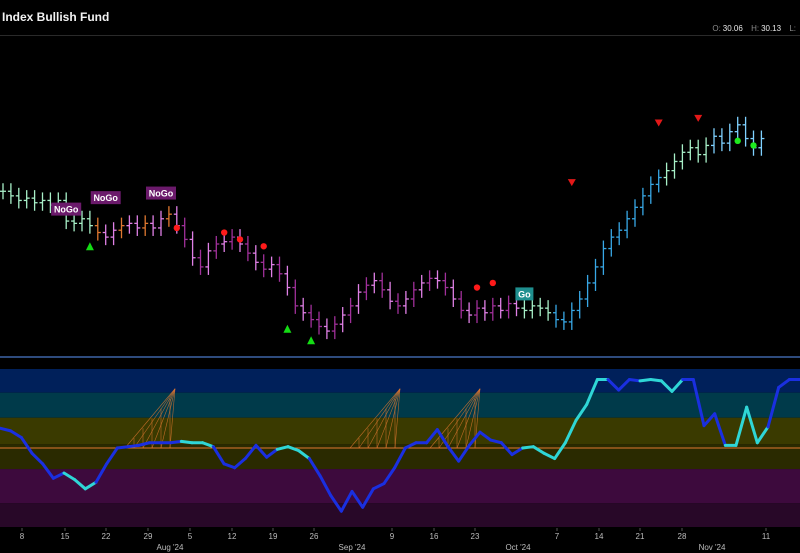 This screenshot has height=553, width=800. I want to click on nogo-label-text: NoGo, so click(161, 194).